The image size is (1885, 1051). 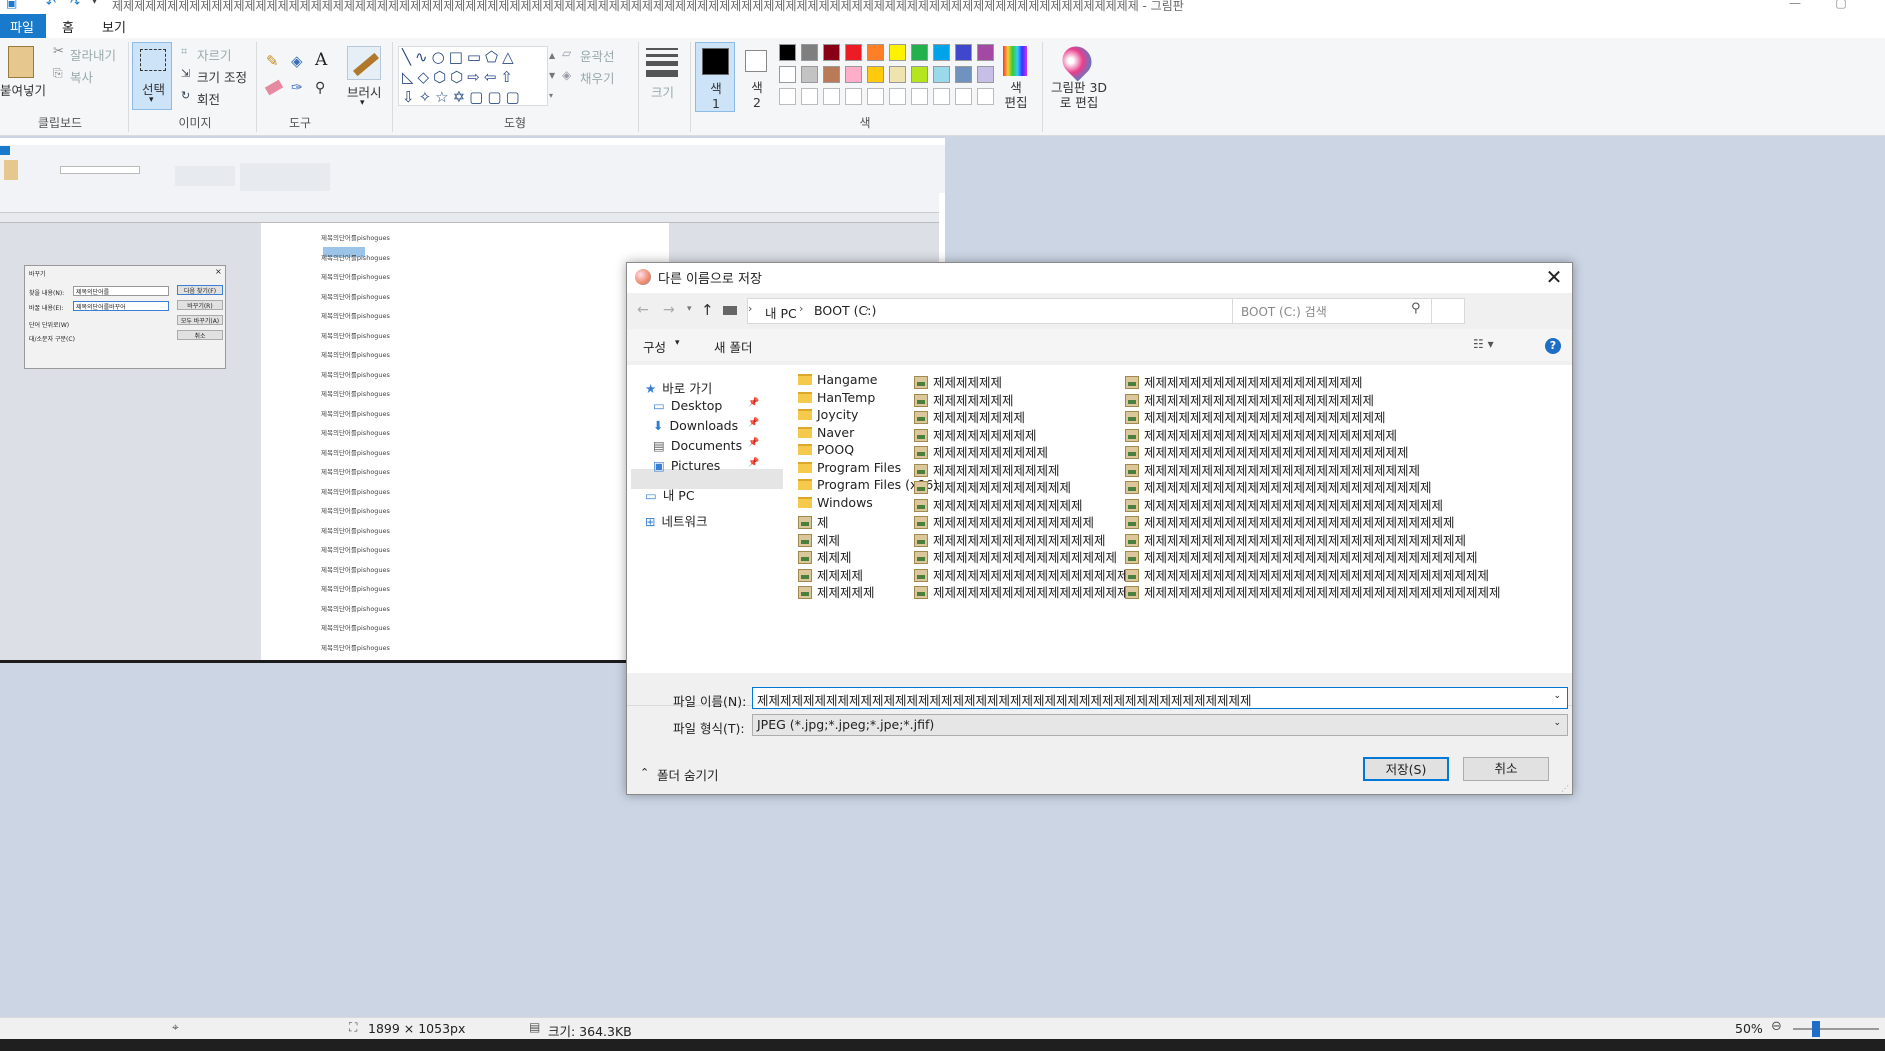 I want to click on cut-button: 잘라내기, so click(x=93, y=54).